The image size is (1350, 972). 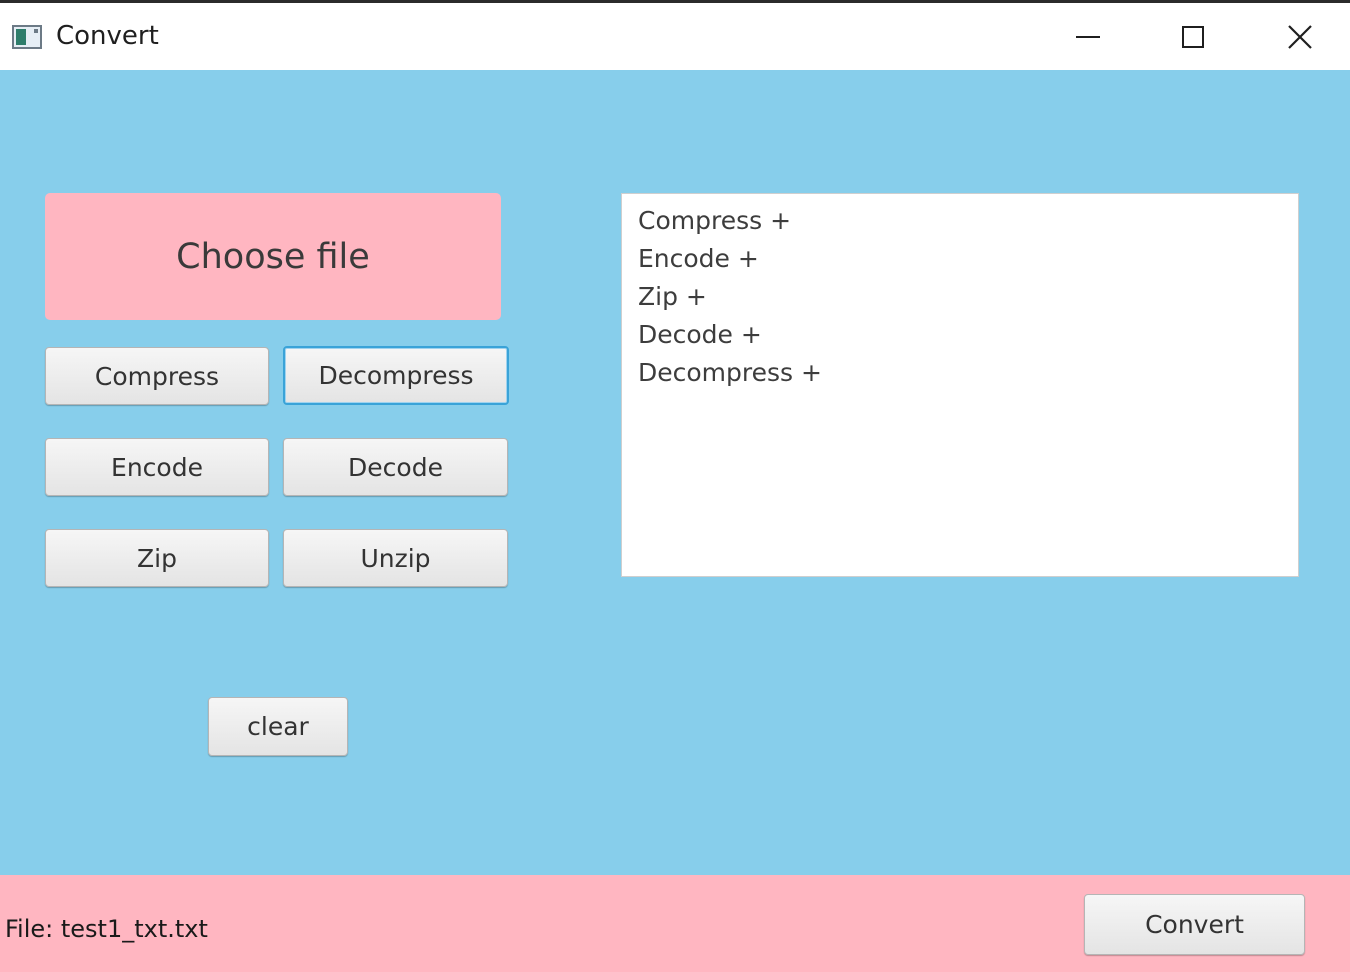 What do you see at coordinates (396, 375) in the screenshot?
I see `decompress-button: Decompress` at bounding box center [396, 375].